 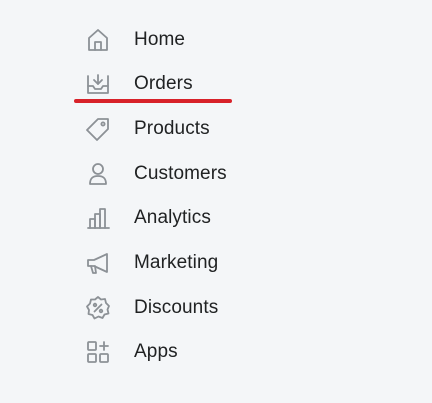 I want to click on sidebar-item-products: Products, so click(x=178, y=129).